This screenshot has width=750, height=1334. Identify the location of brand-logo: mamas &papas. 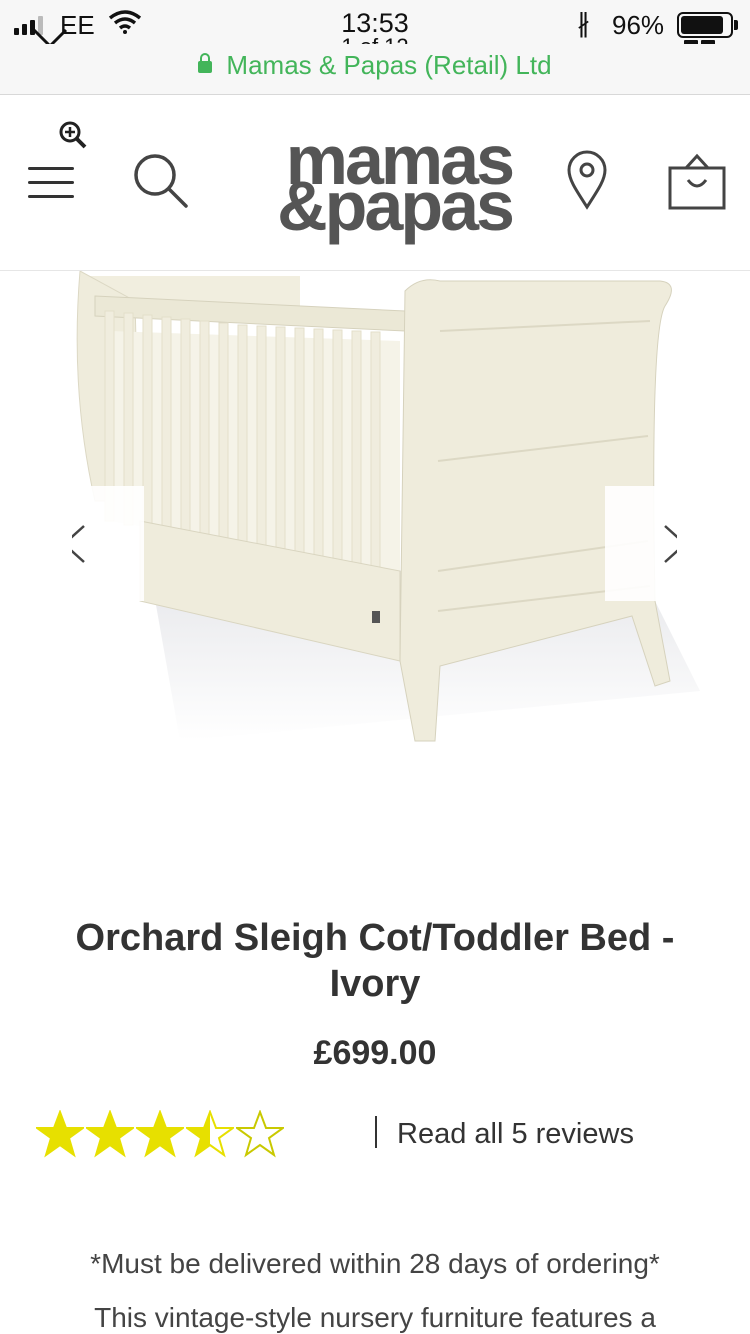
(387, 183).